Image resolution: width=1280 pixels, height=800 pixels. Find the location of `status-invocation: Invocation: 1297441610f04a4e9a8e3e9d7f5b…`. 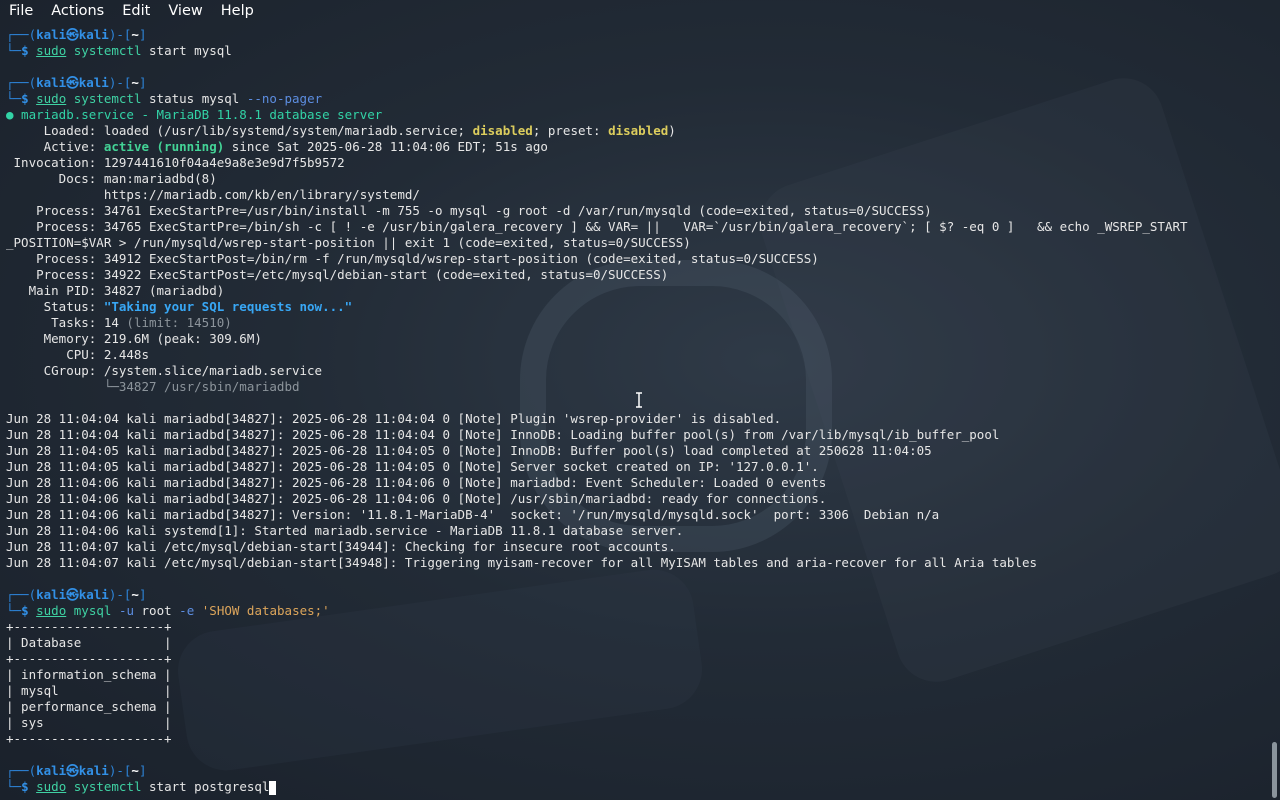

status-invocation: Invocation: 1297441610f04a4e9a8e3e9d7f5b… is located at coordinates (175, 162).